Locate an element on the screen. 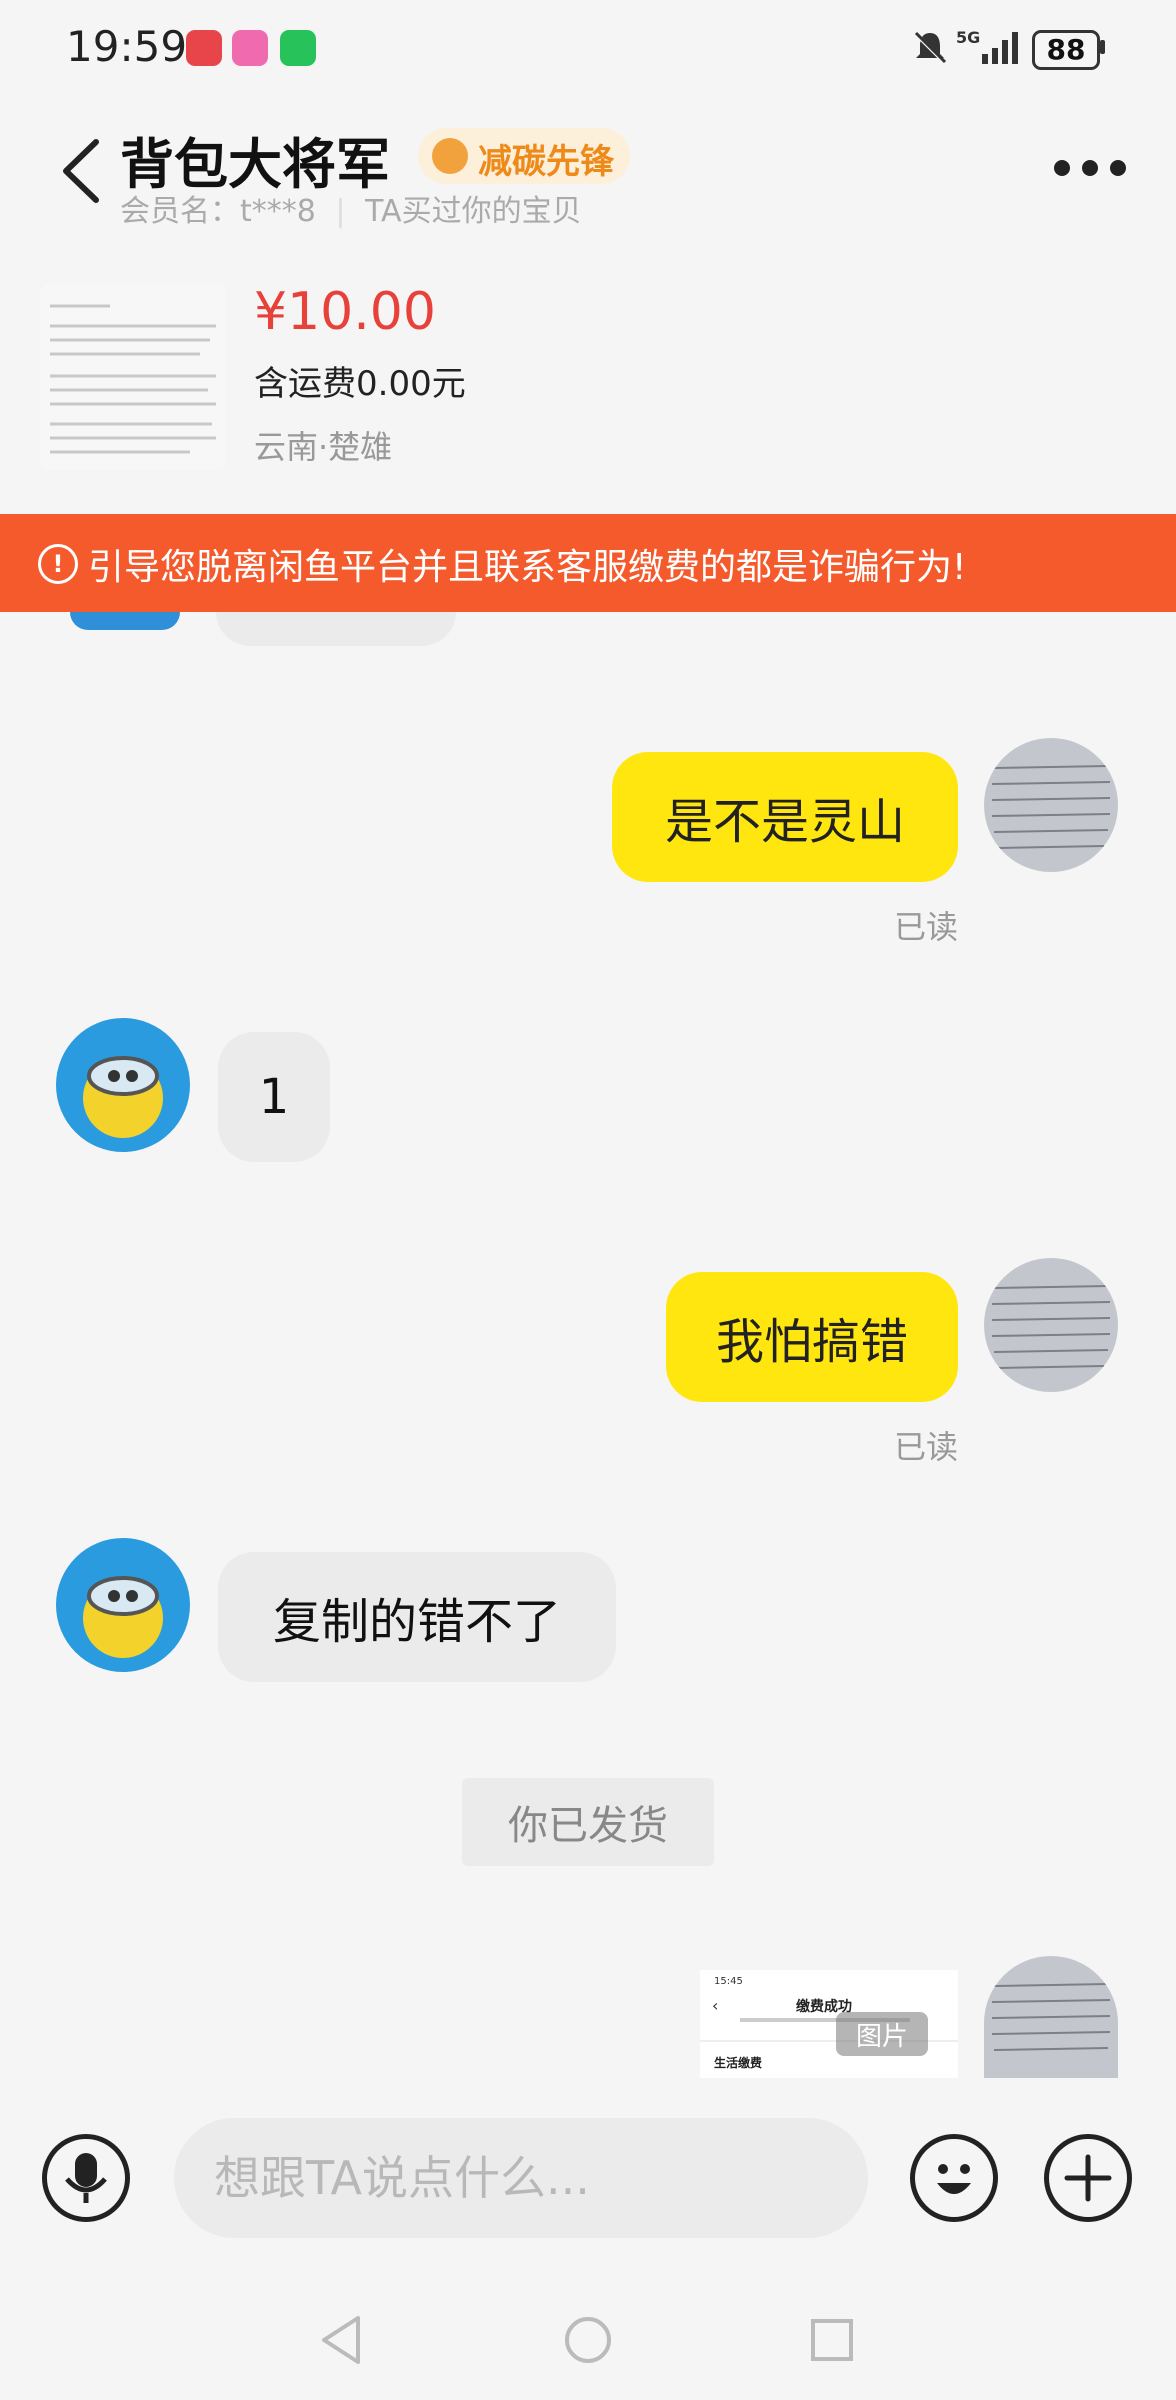 The image size is (1176, 2400). bought-note: TA买过你的宝贝 is located at coordinates (473, 211).